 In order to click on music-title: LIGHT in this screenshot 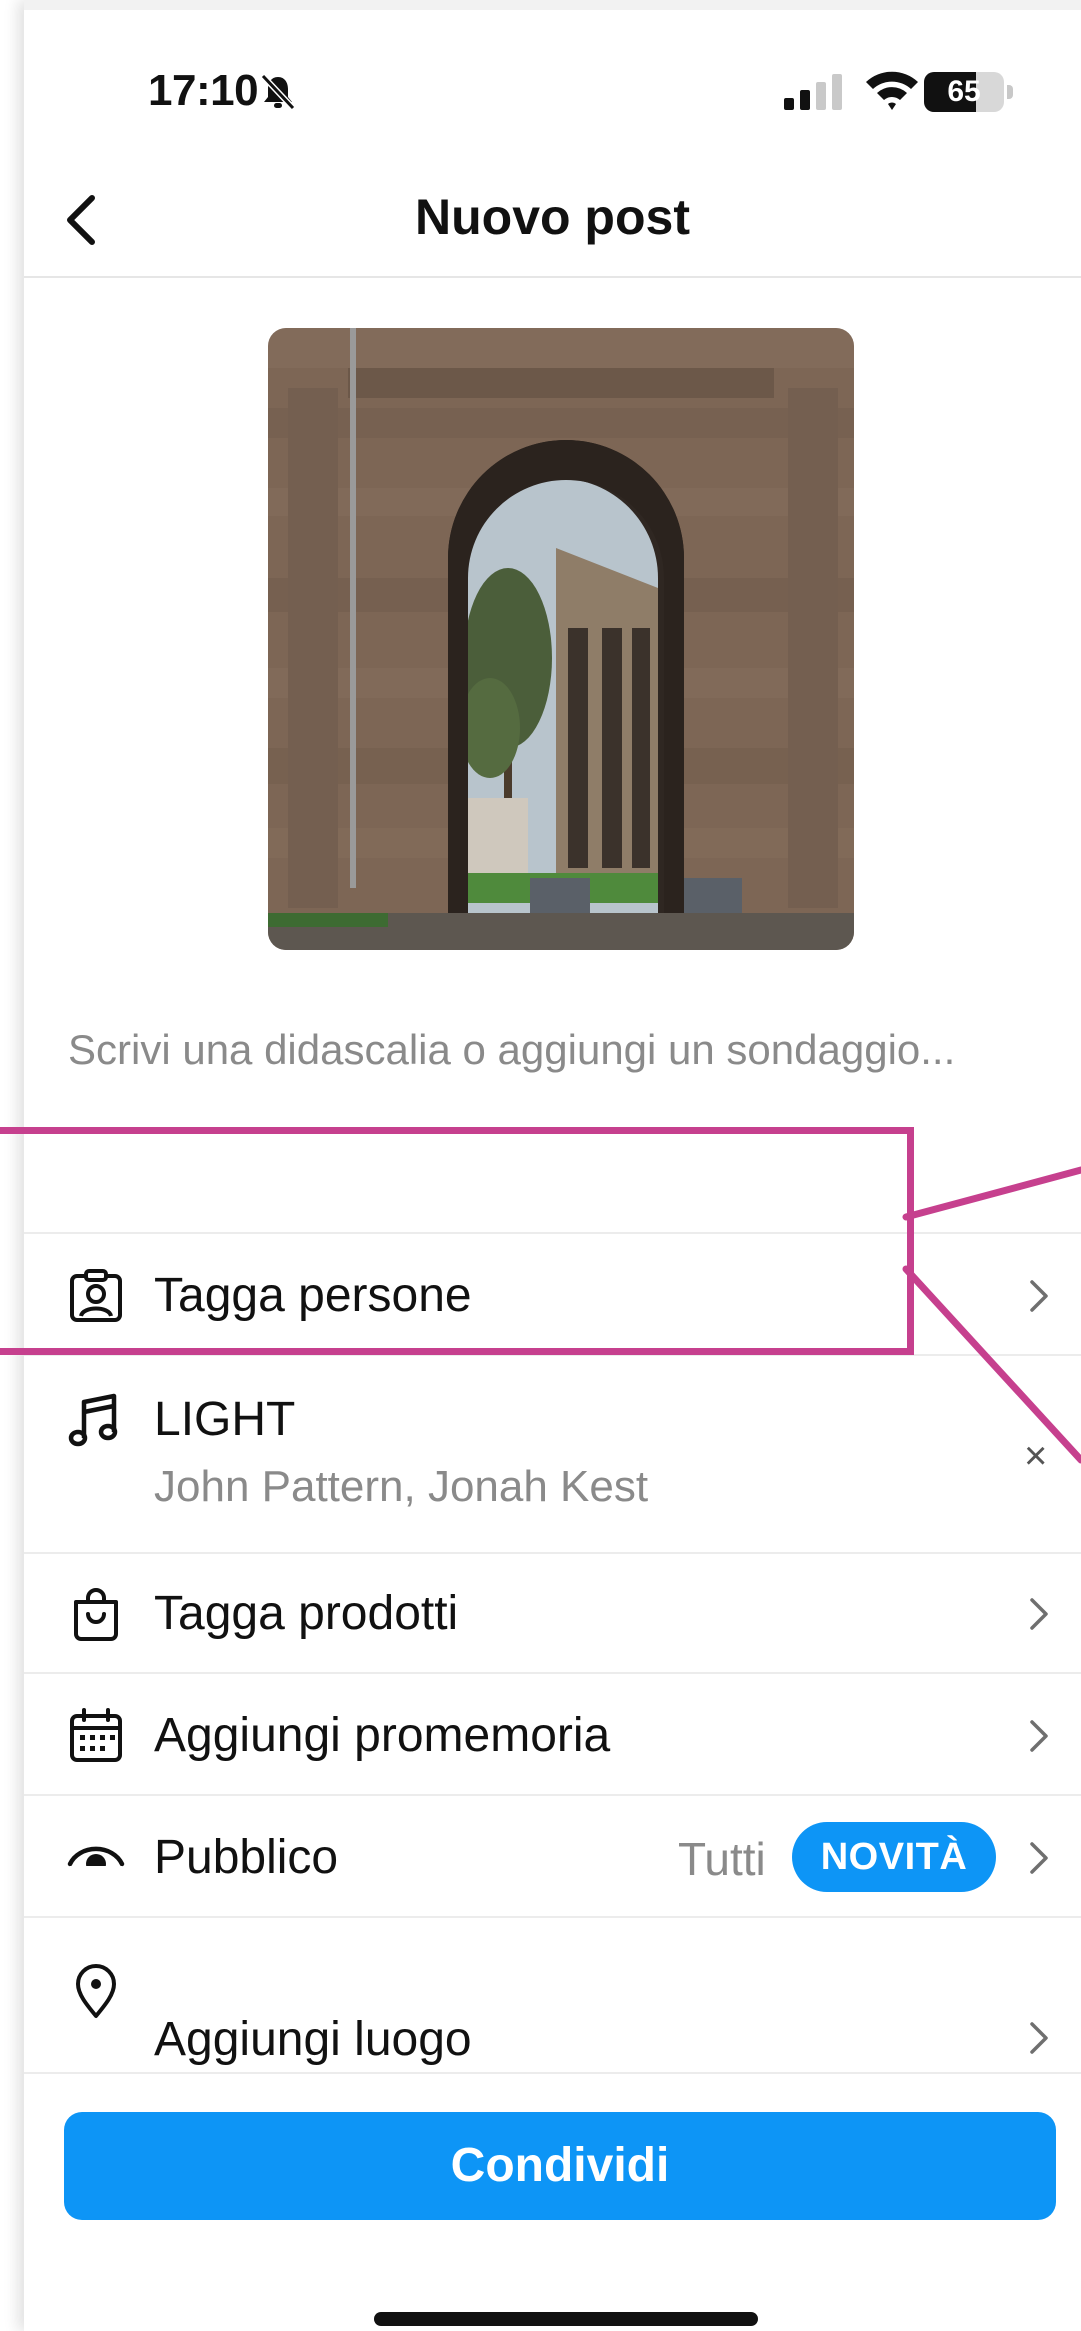, I will do `click(225, 1419)`.